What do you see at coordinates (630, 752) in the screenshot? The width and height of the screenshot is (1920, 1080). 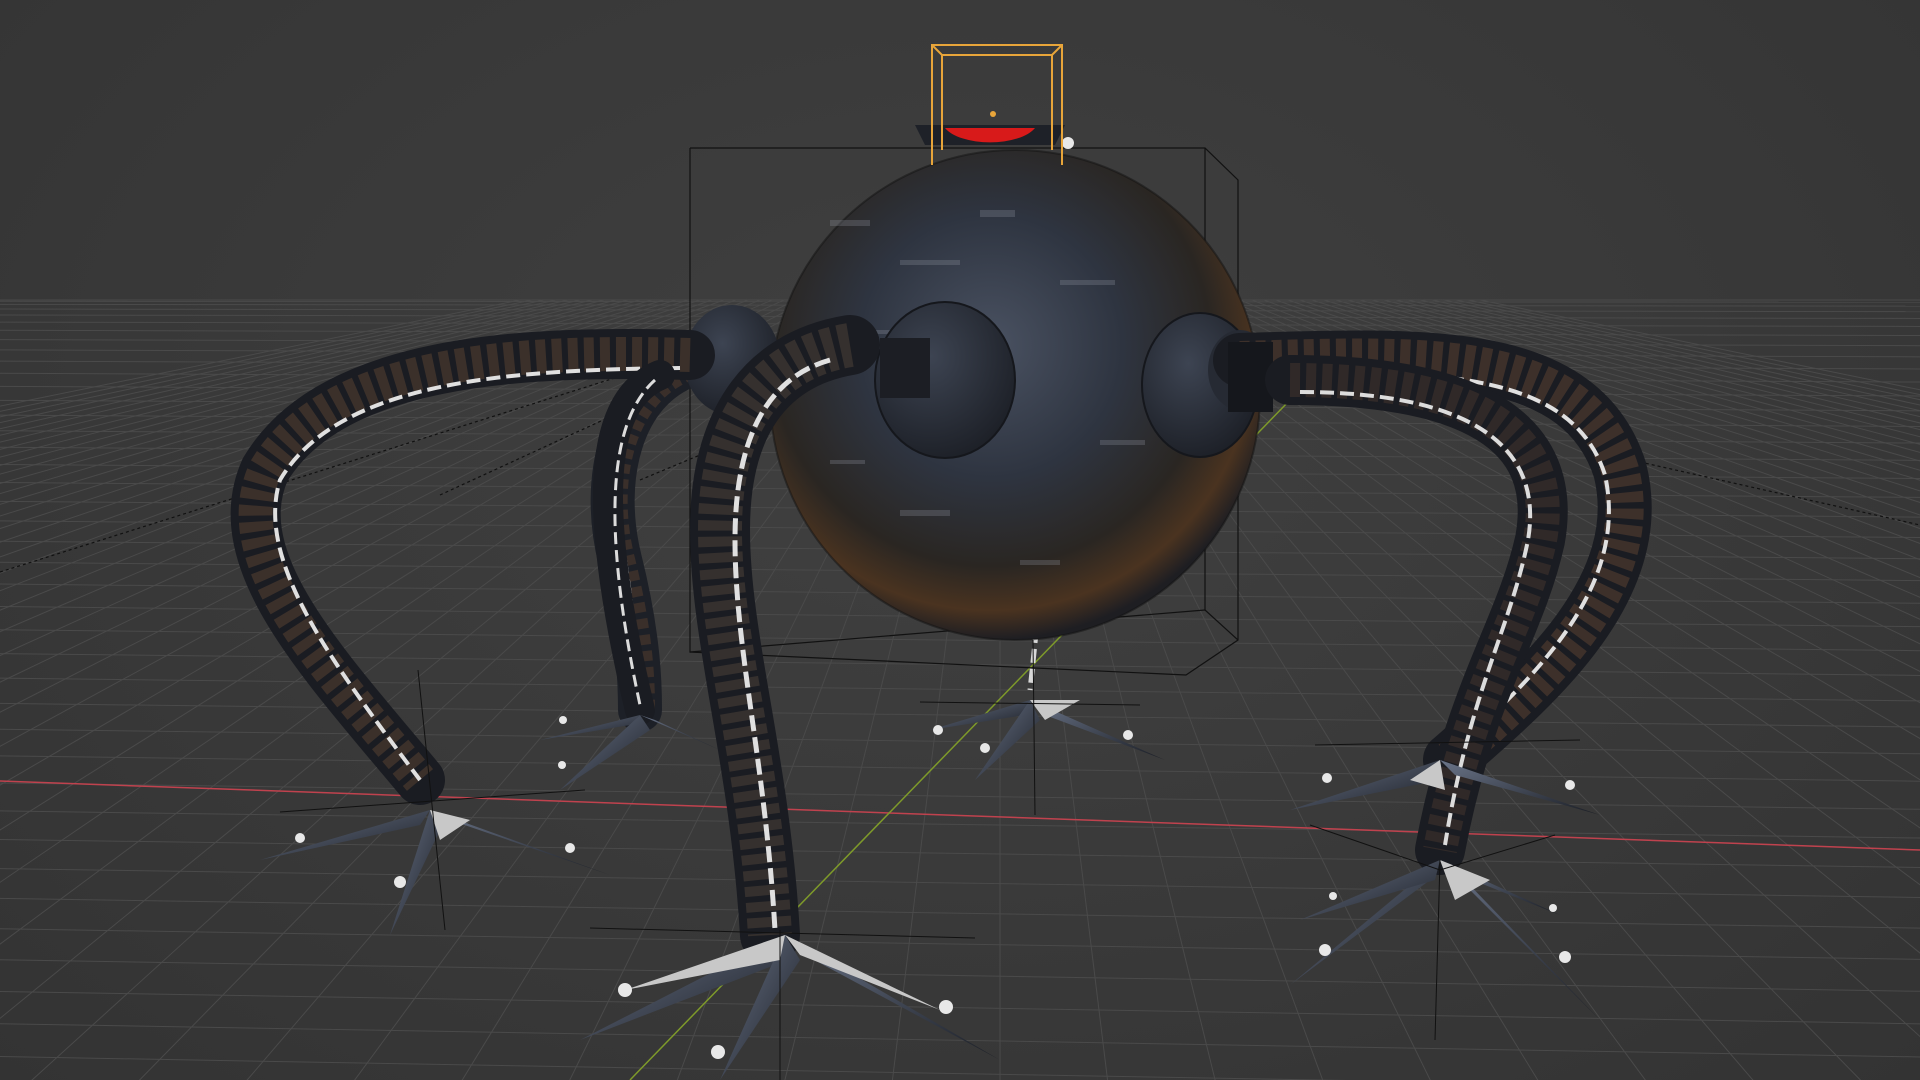 I see `foot-claw-inner-left` at bounding box center [630, 752].